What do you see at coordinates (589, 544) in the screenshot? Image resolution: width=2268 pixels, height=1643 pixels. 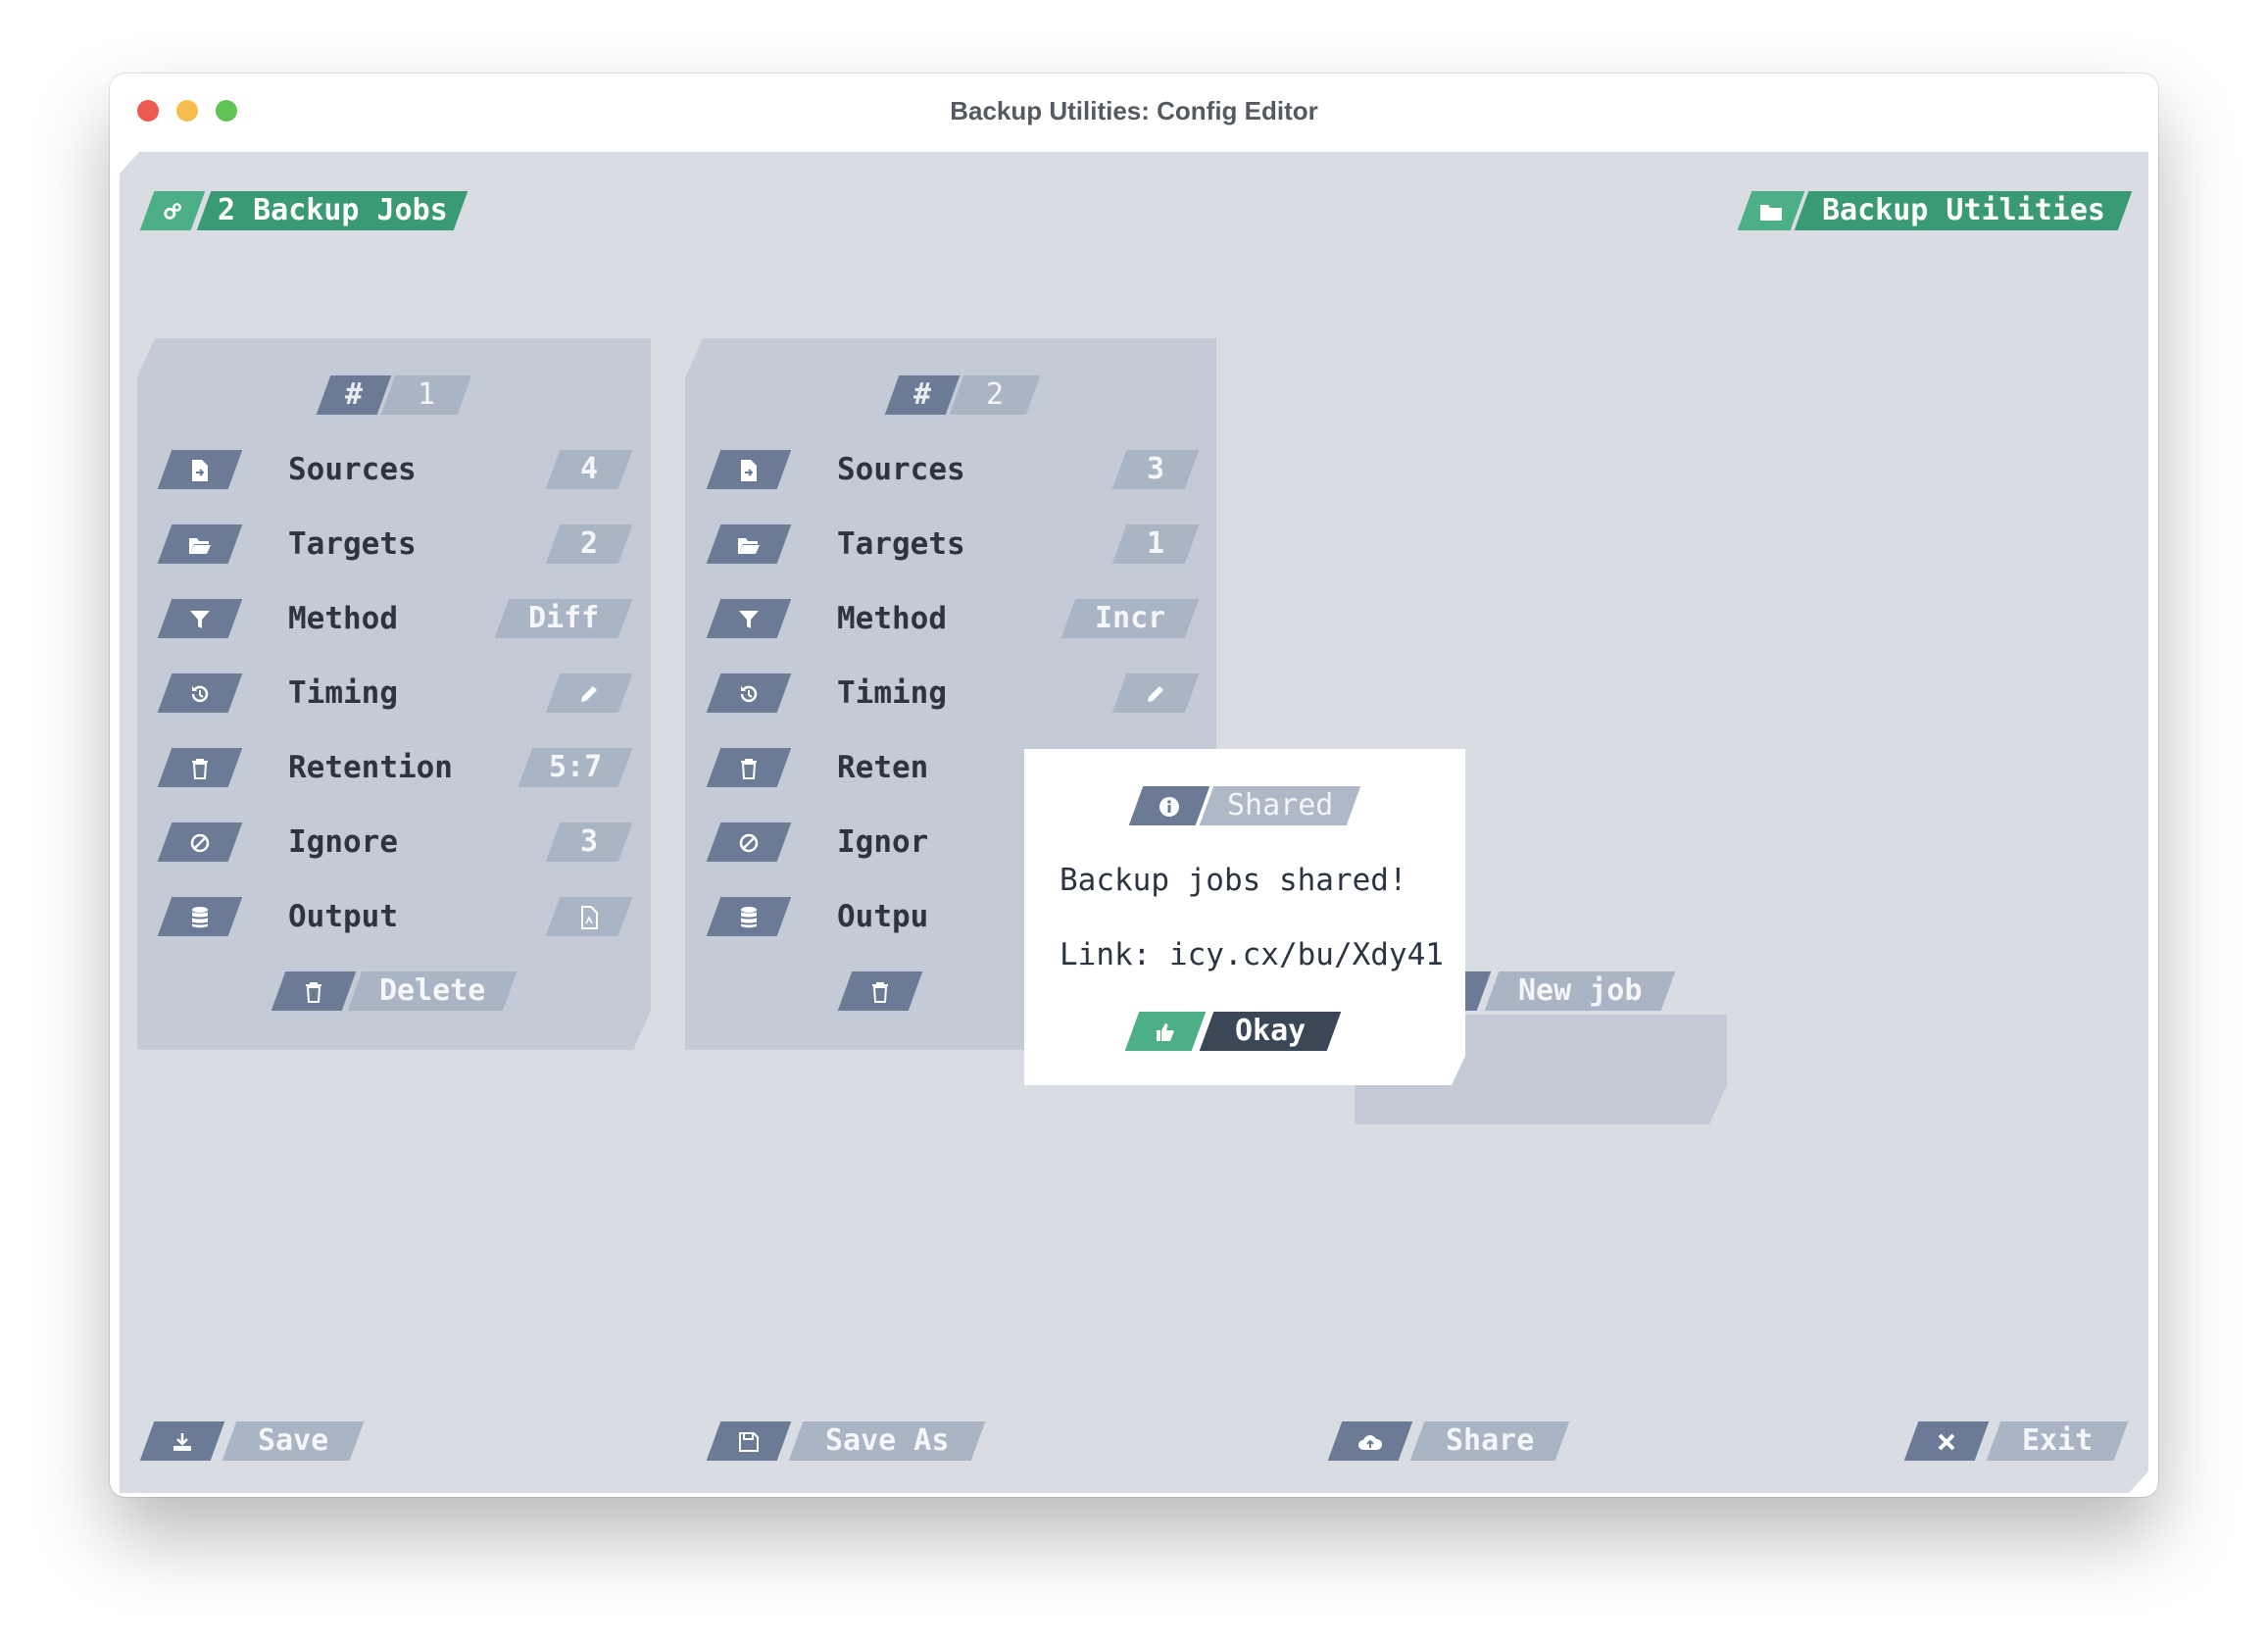 I see `targets-value: 2` at bounding box center [589, 544].